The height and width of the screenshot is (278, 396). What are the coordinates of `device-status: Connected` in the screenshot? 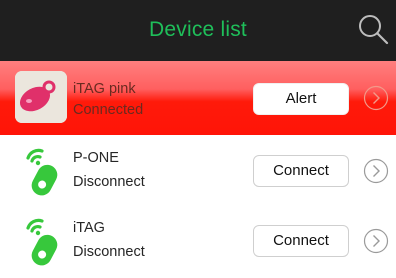 It's located at (108, 110).